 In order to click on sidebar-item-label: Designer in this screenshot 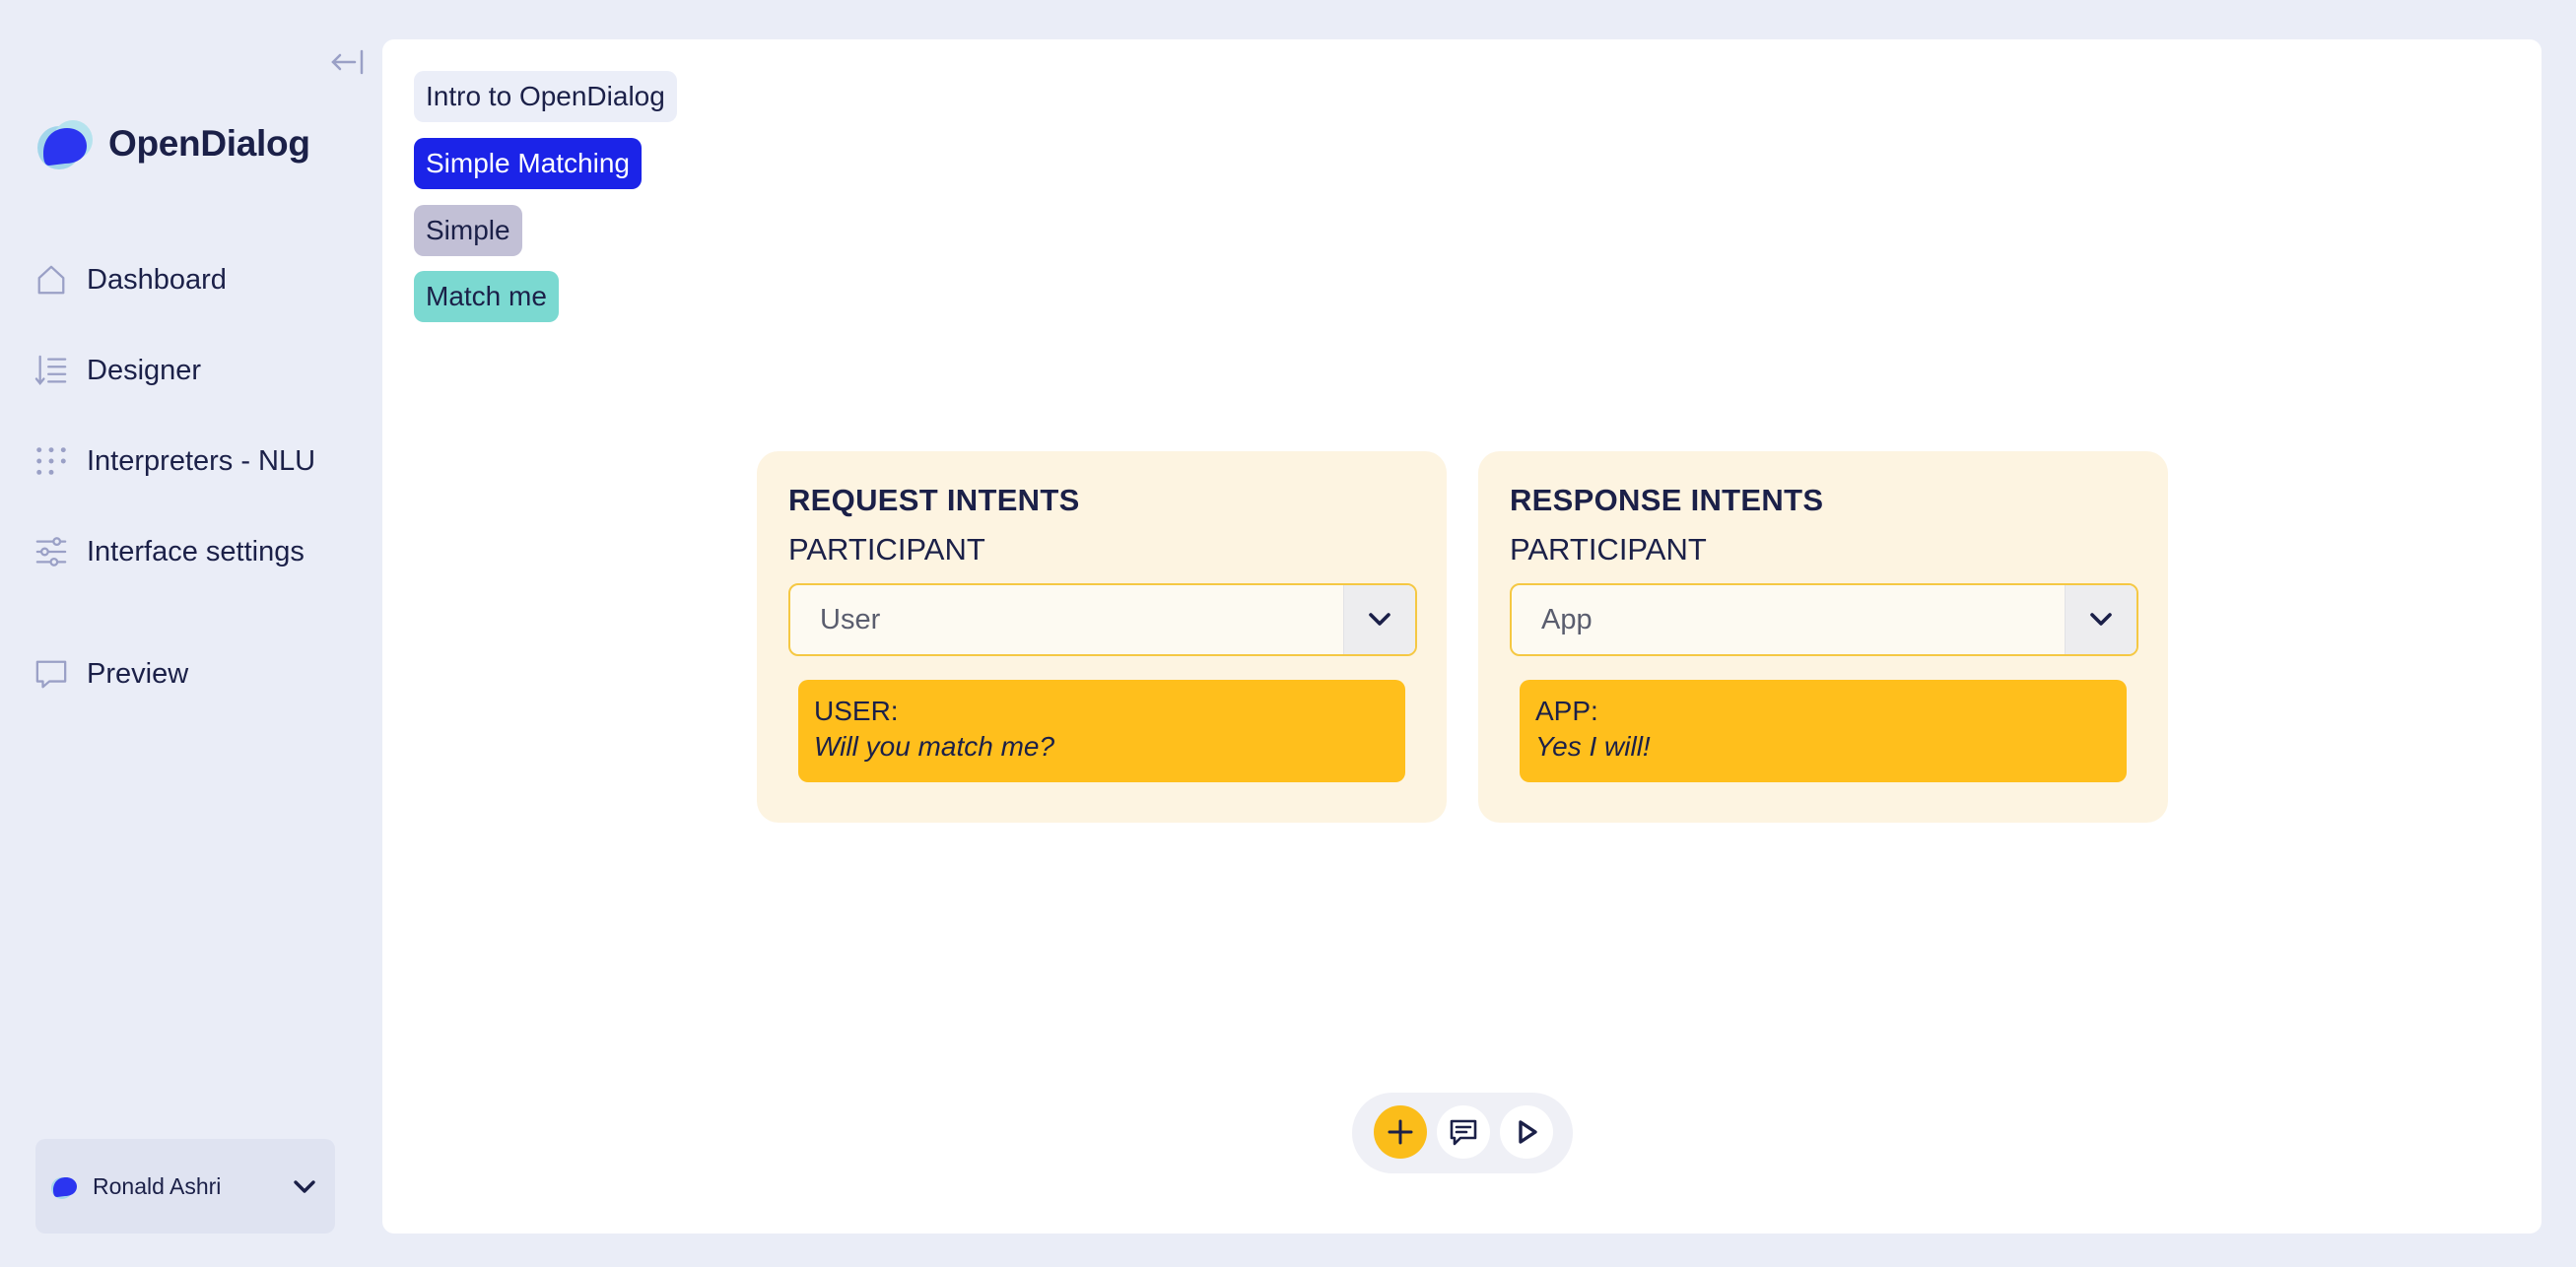, I will do `click(144, 370)`.